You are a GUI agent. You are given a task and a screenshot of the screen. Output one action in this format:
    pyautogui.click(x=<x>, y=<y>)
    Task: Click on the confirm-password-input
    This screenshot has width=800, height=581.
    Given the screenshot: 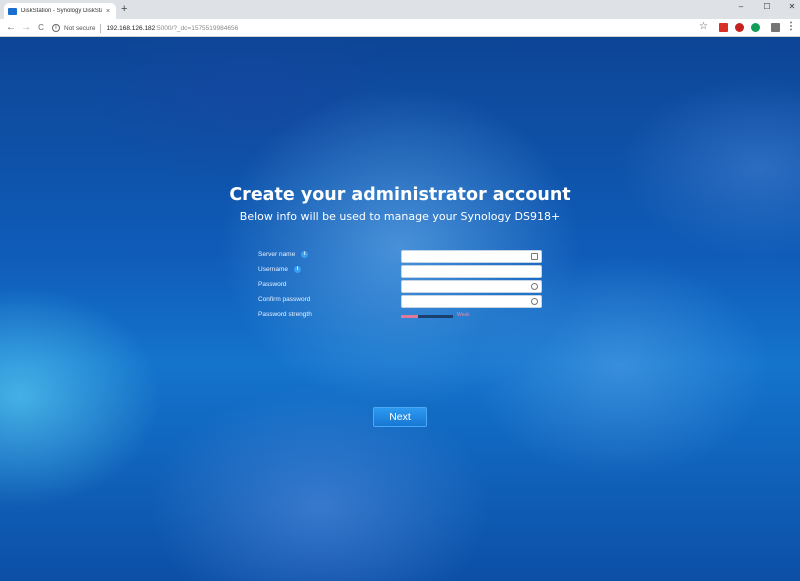 What is the action you would take?
    pyautogui.click(x=471, y=301)
    